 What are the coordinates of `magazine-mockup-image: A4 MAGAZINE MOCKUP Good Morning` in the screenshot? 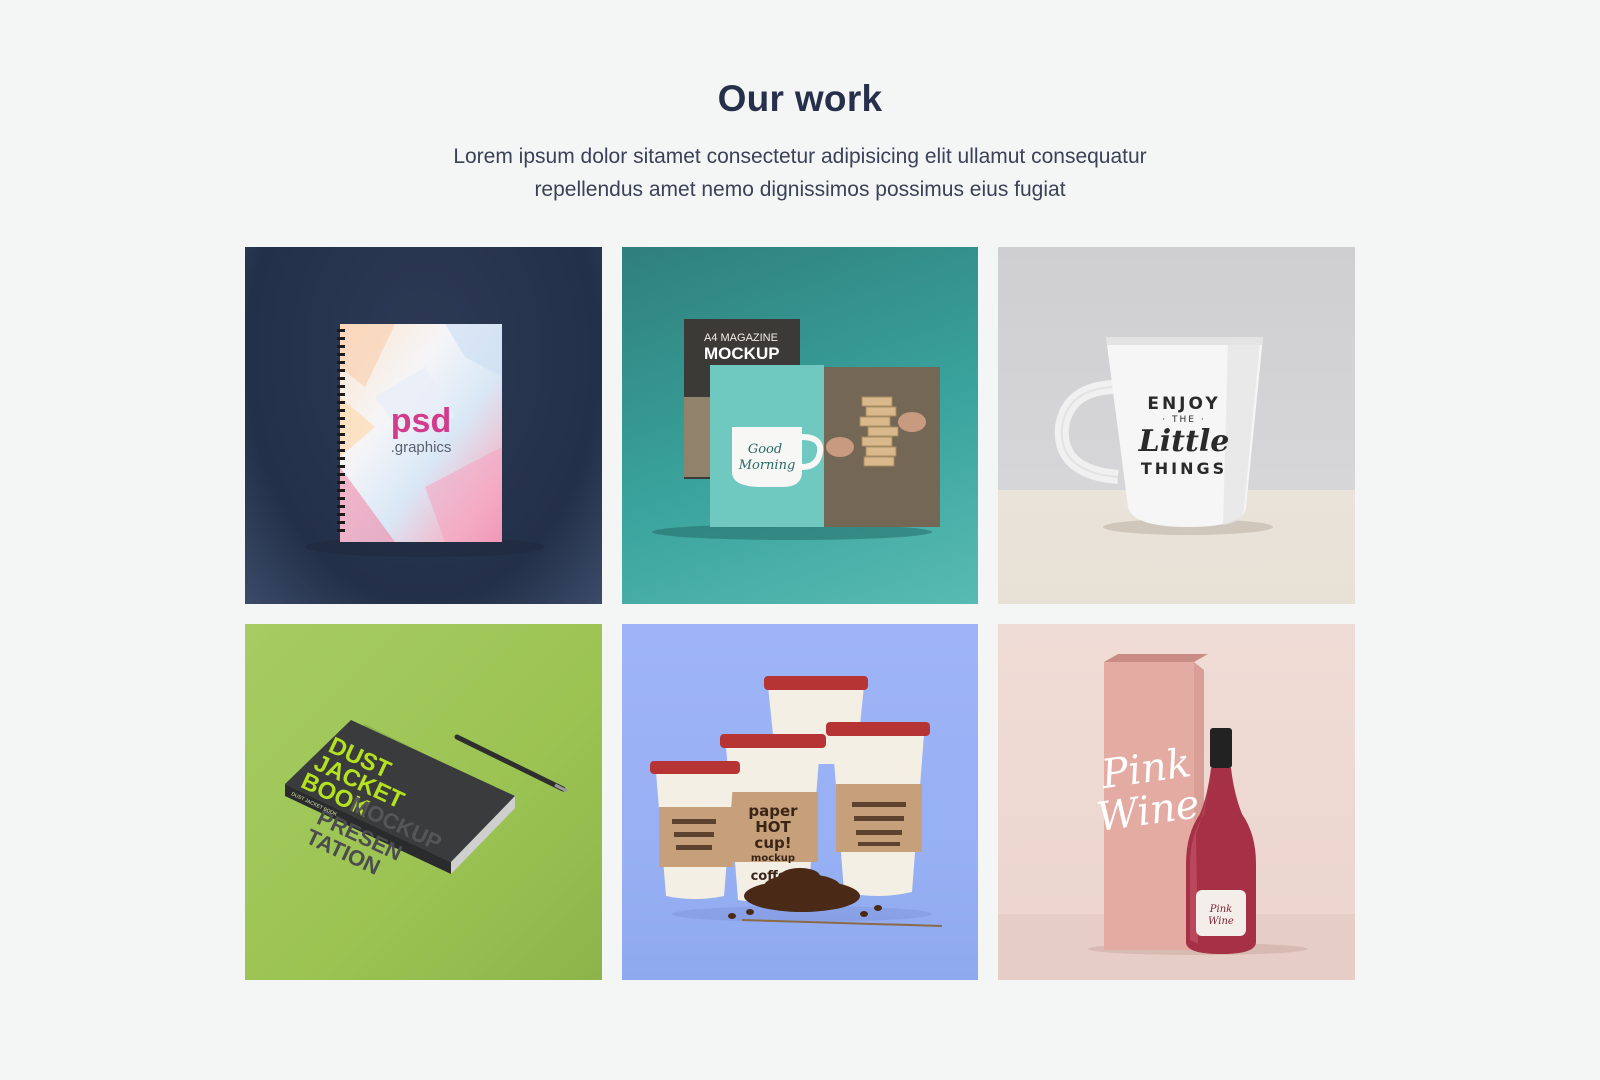 It's located at (796, 429).